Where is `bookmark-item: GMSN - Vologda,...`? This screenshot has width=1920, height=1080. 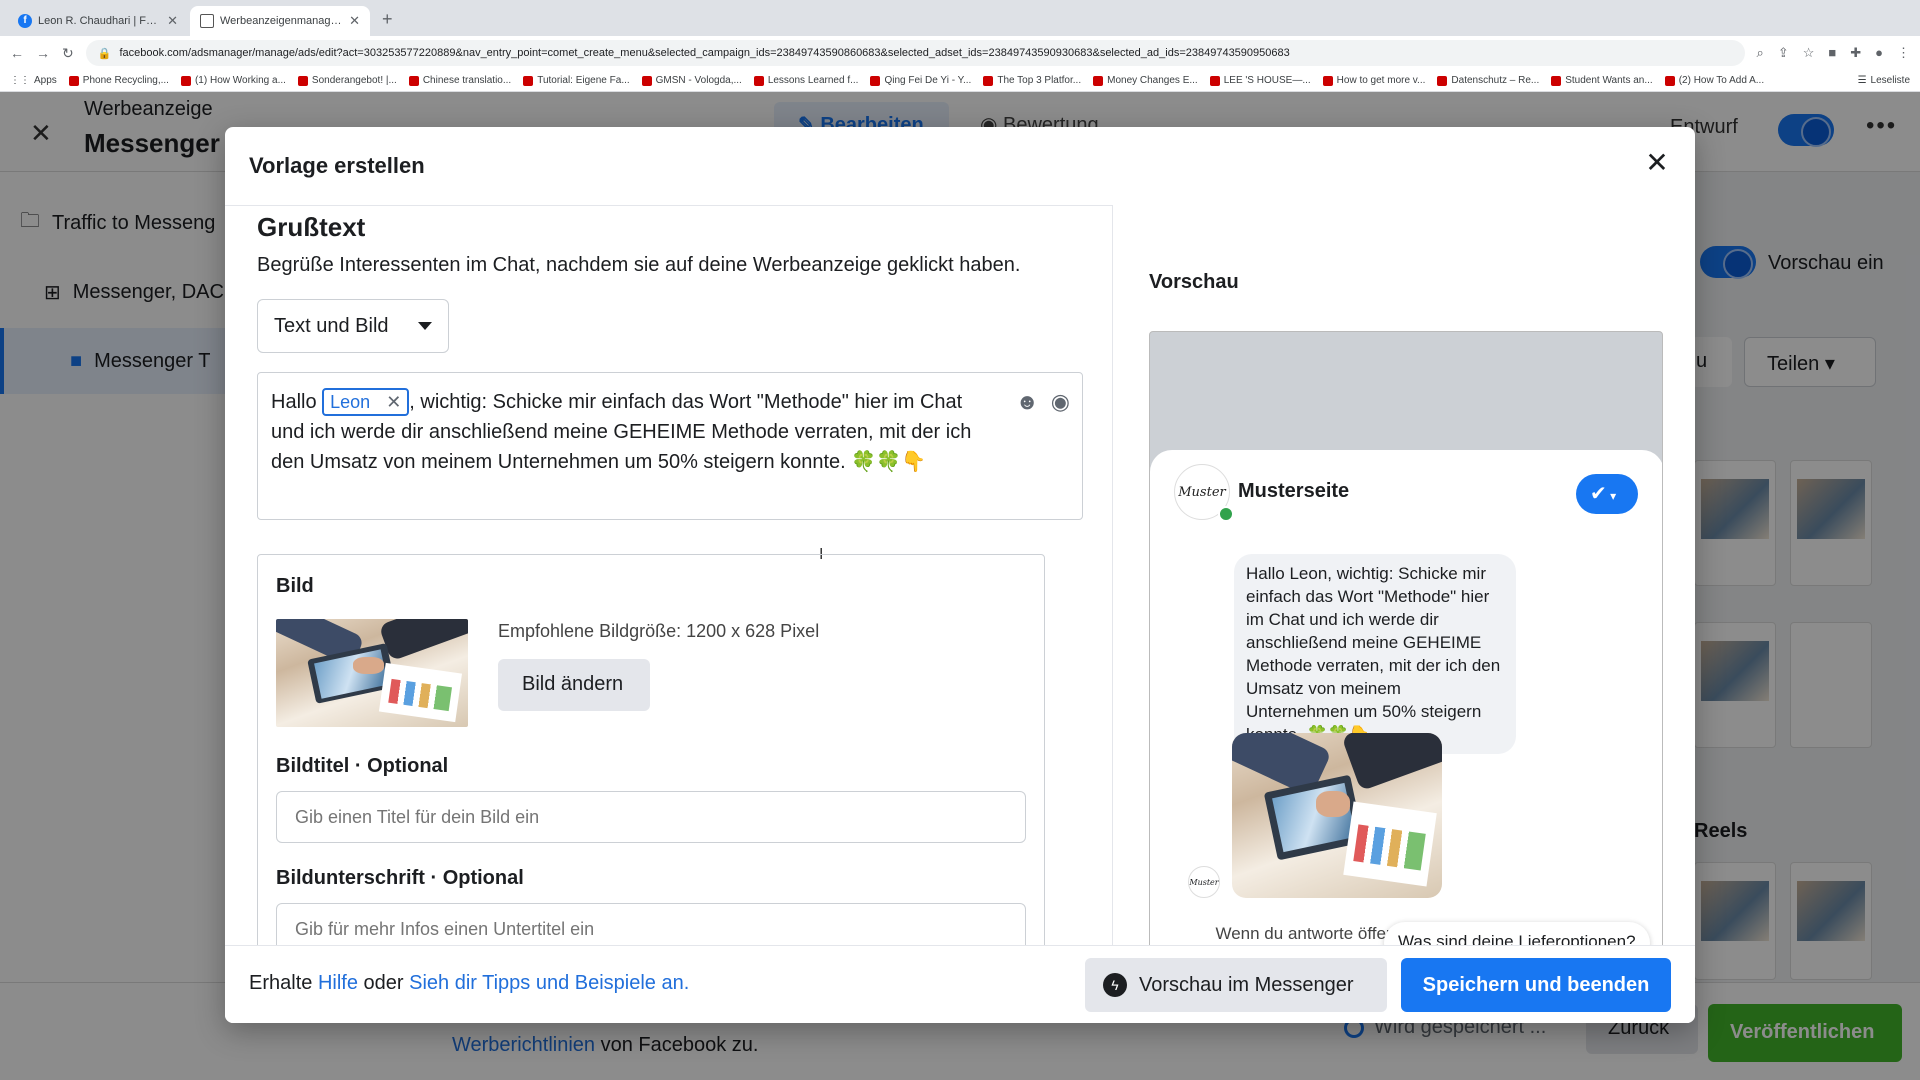 bookmark-item: GMSN - Vologda,... is located at coordinates (691, 80).